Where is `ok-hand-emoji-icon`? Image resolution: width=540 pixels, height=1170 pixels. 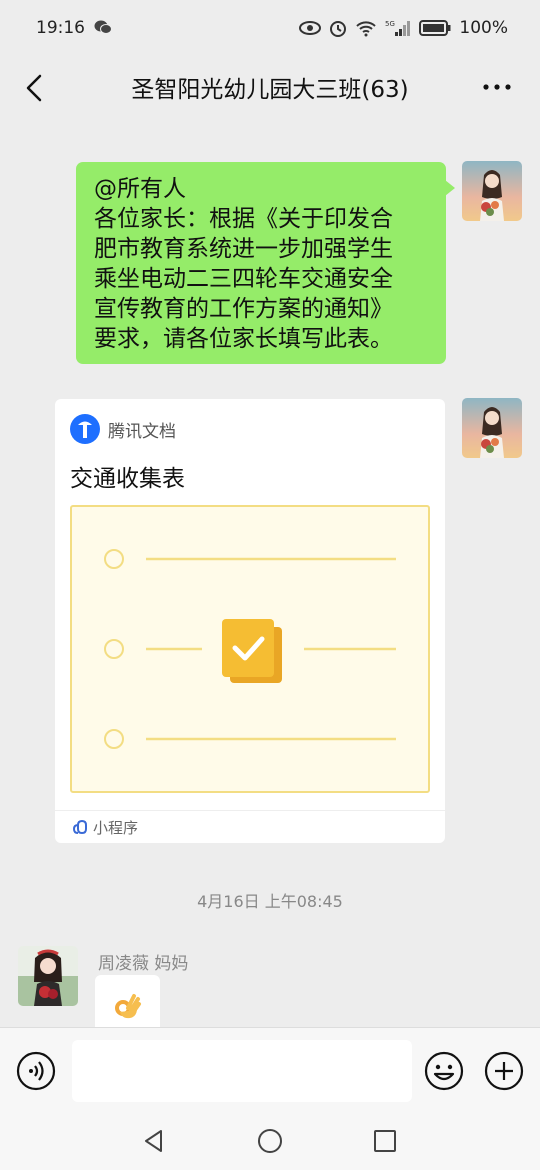
ok-hand-emoji-icon is located at coordinates (128, 1006).